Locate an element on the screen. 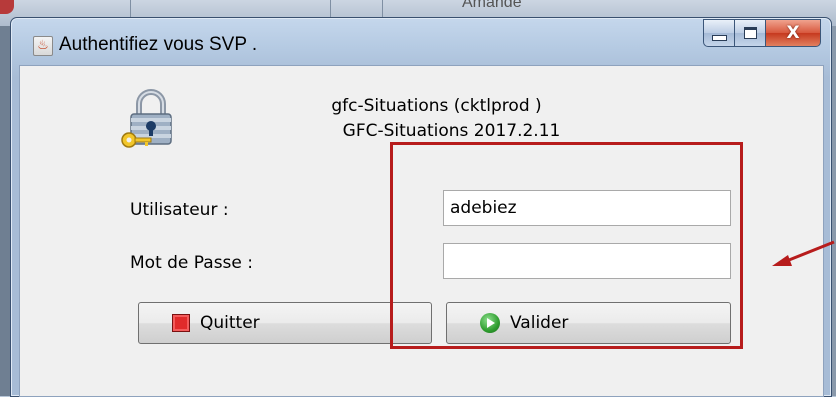 The image size is (836, 397). title-bar: ♨ Authentifiez vous SVP . X is located at coordinates (421, 41).